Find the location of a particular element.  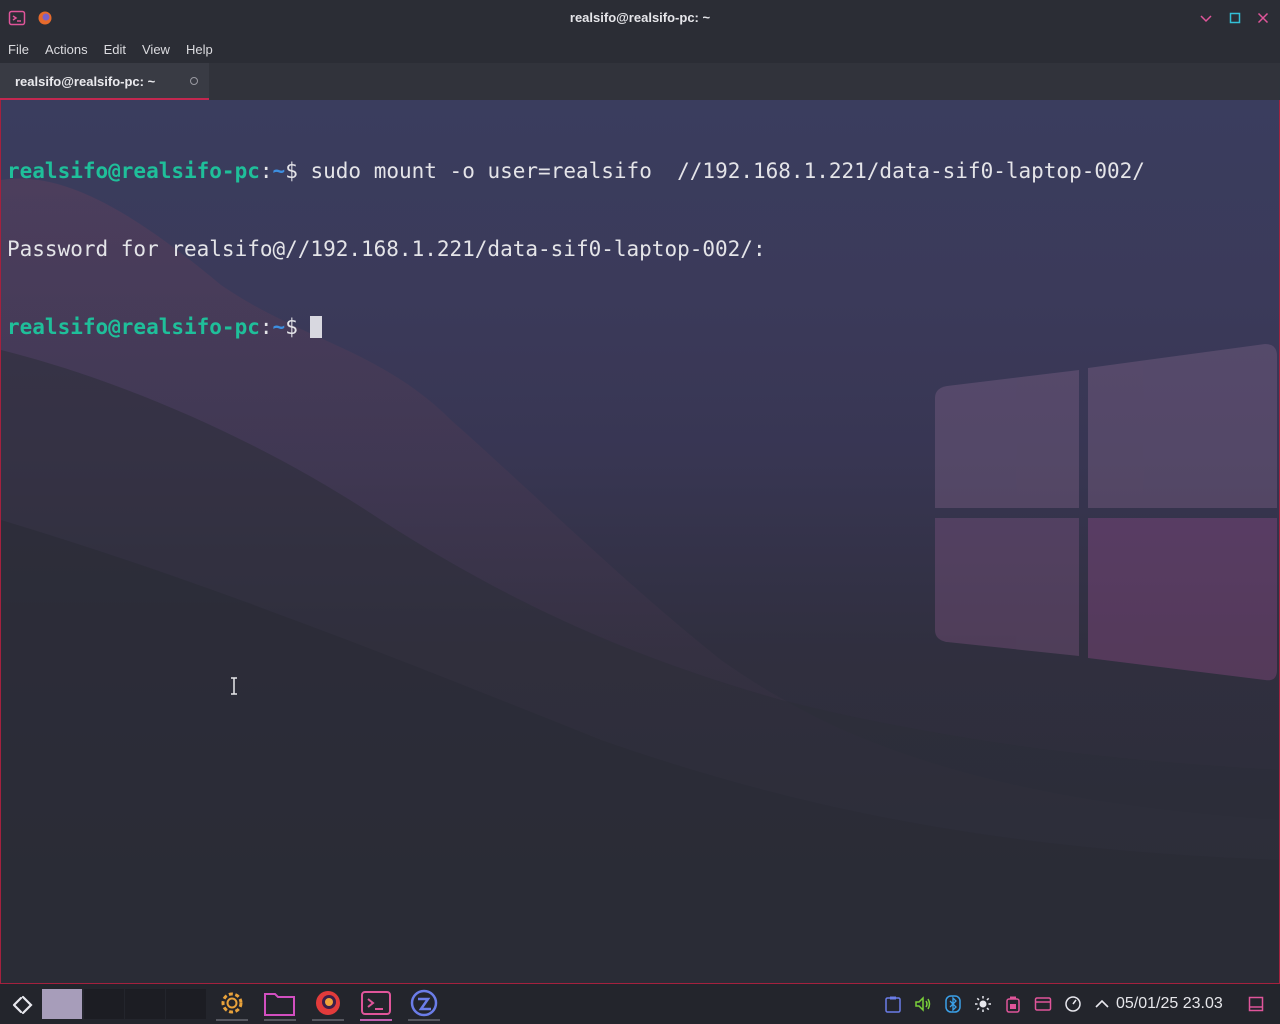

terminal-icon is located at coordinates (376, 1003).